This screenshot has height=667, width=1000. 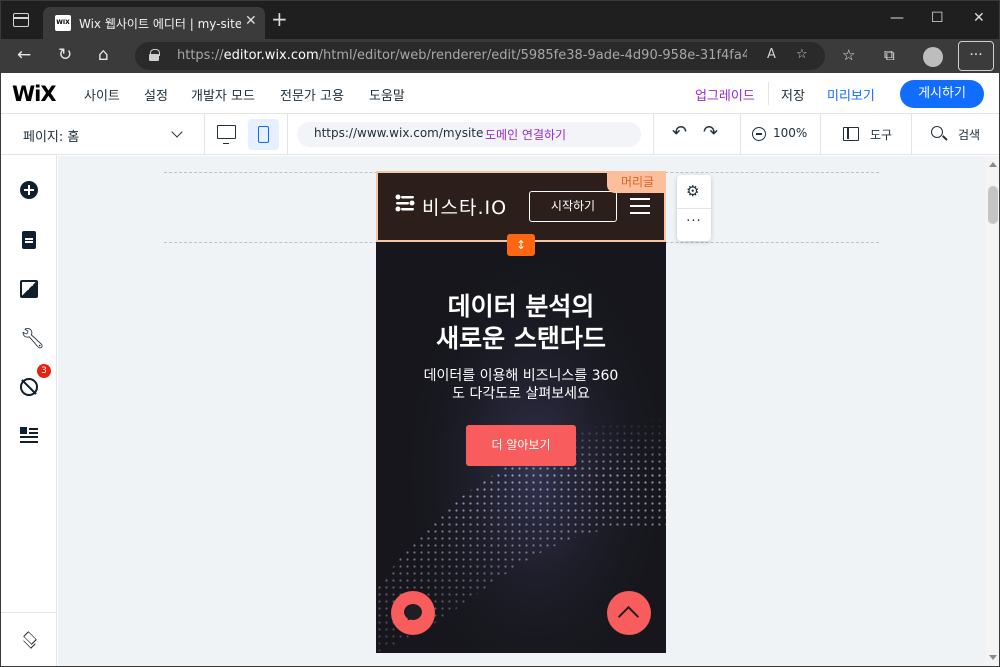 I want to click on wix-favicon-icon: WIX, so click(x=63, y=23).